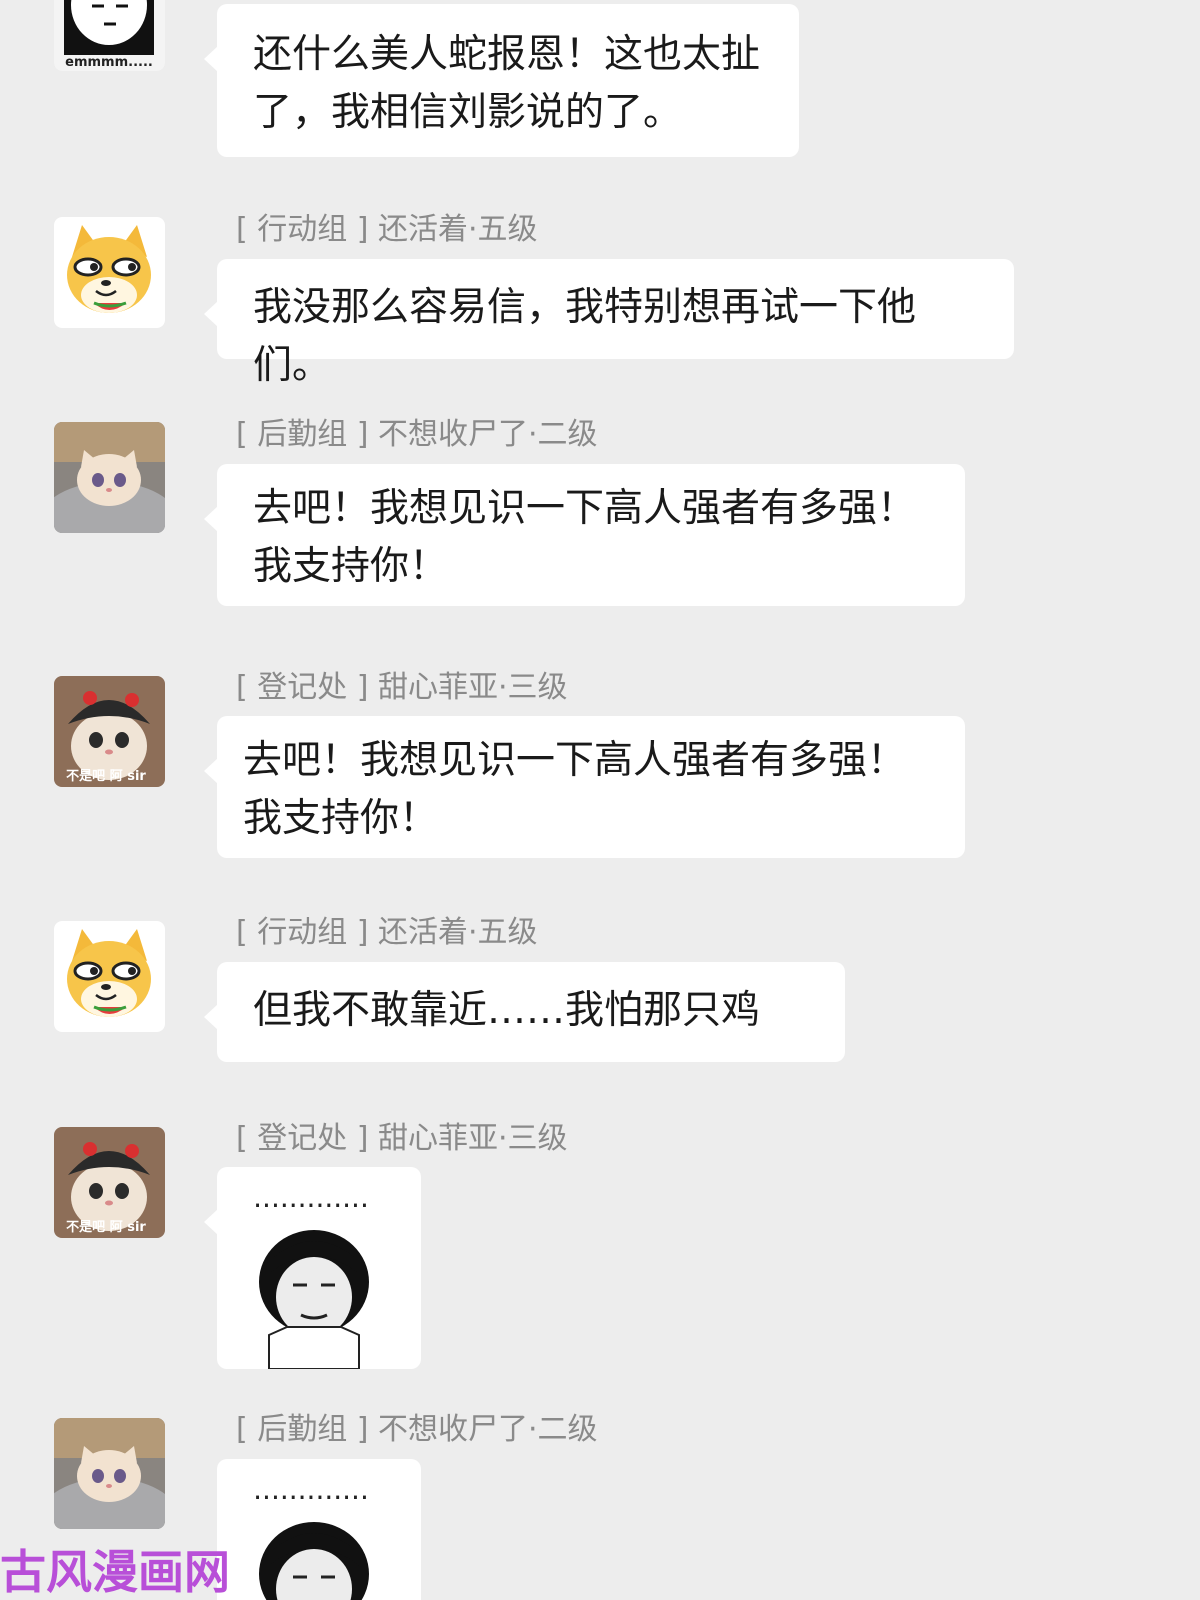 This screenshot has width=1200, height=1600. I want to click on message-bubble: 但我不敢靠近……我怕那只鸡, so click(524, 1012).